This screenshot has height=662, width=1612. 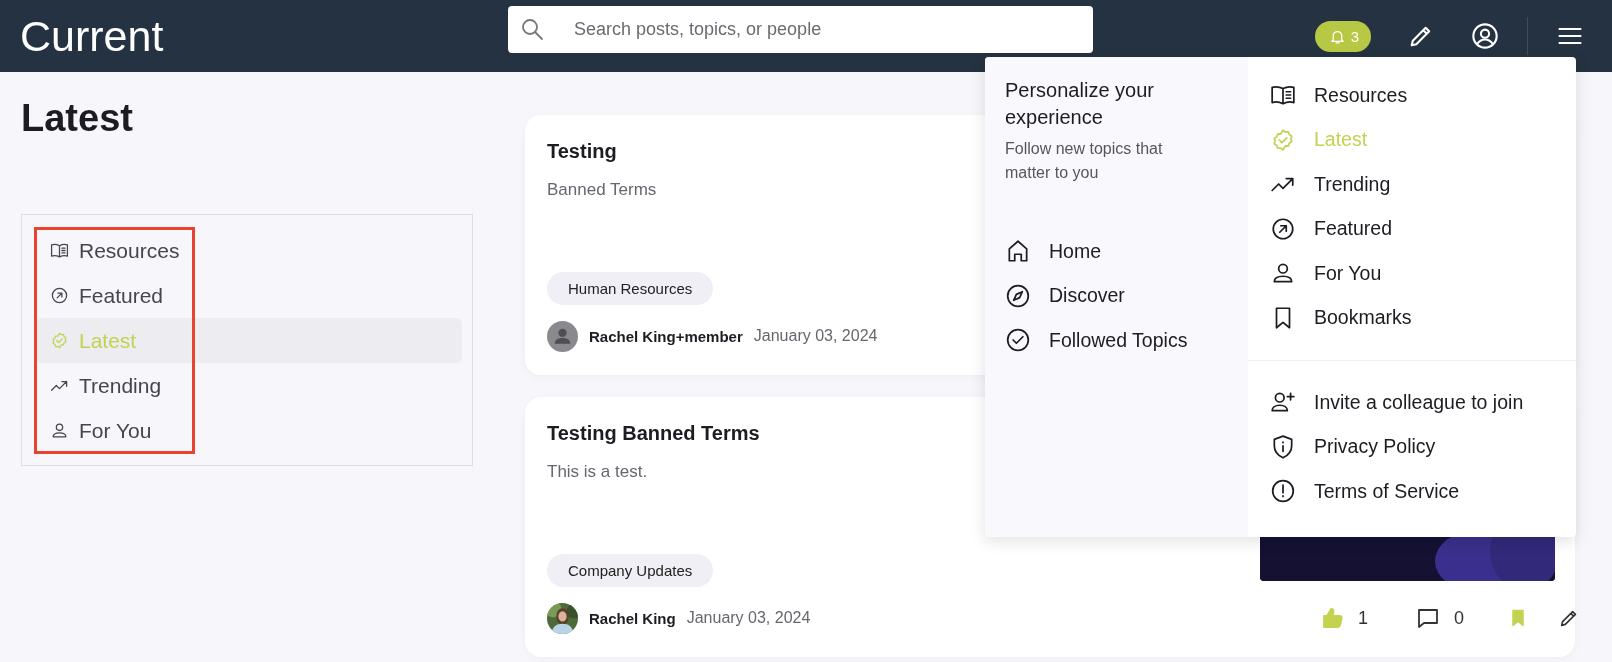 I want to click on like-button: 1, so click(x=1344, y=618).